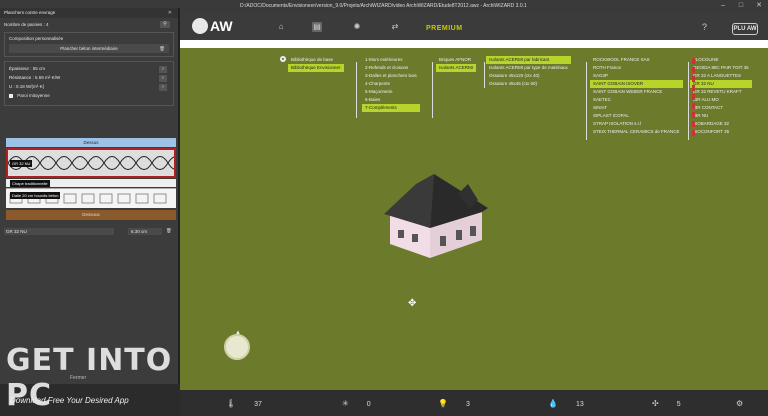  Describe the element at coordinates (759, 6) in the screenshot. I see `close-icon: ✕` at that location.